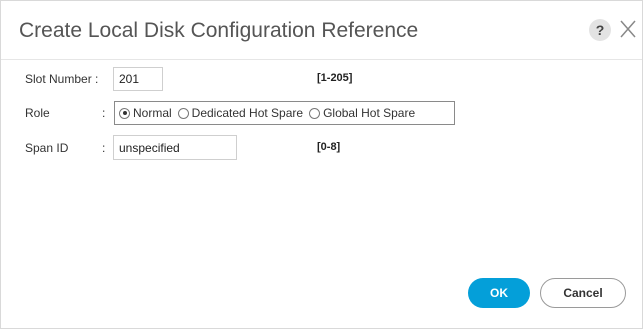  Describe the element at coordinates (47, 148) in the screenshot. I see `span-id-label: Span ID` at that location.